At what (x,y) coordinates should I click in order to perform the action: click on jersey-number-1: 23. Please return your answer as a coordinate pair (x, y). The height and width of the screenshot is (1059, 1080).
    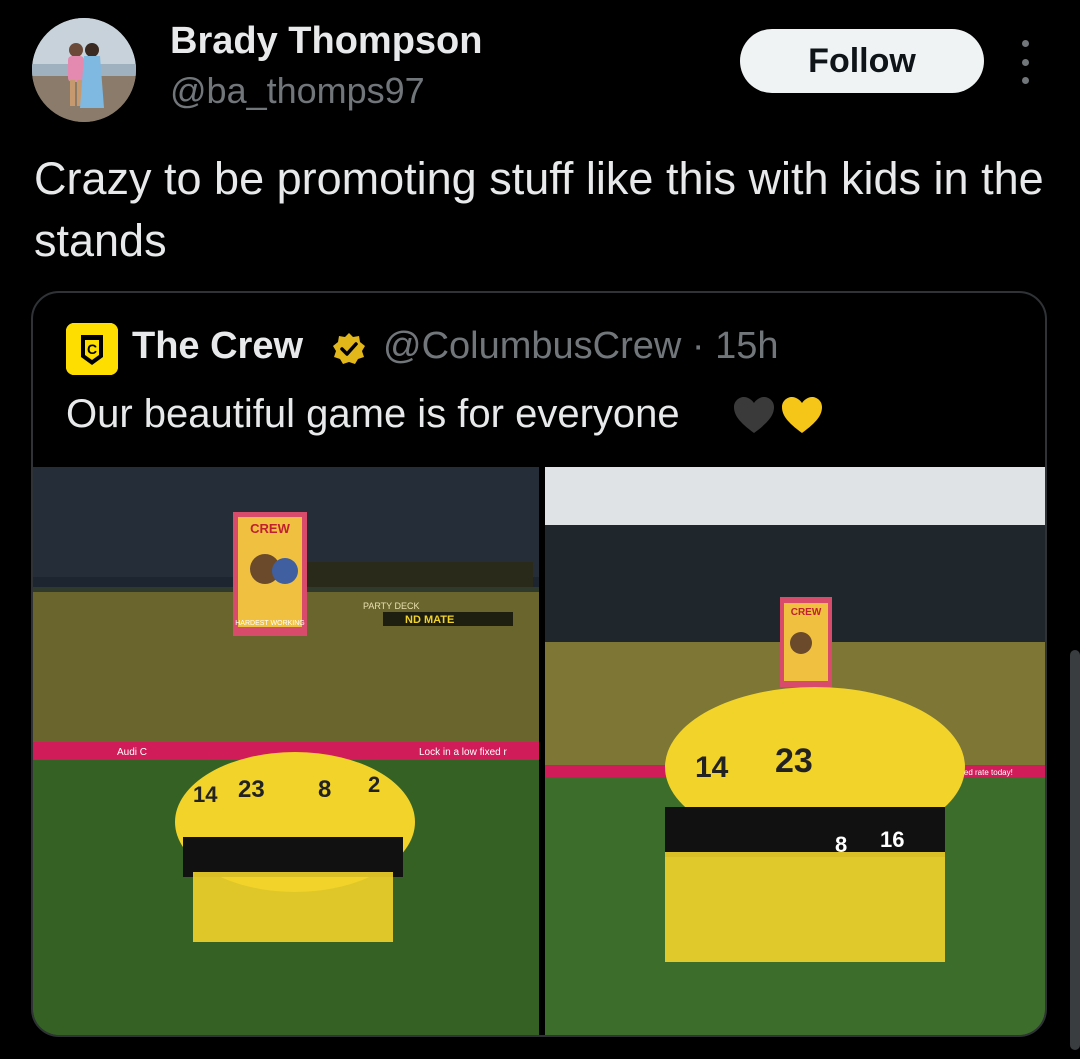
    Looking at the image, I should click on (251, 789).